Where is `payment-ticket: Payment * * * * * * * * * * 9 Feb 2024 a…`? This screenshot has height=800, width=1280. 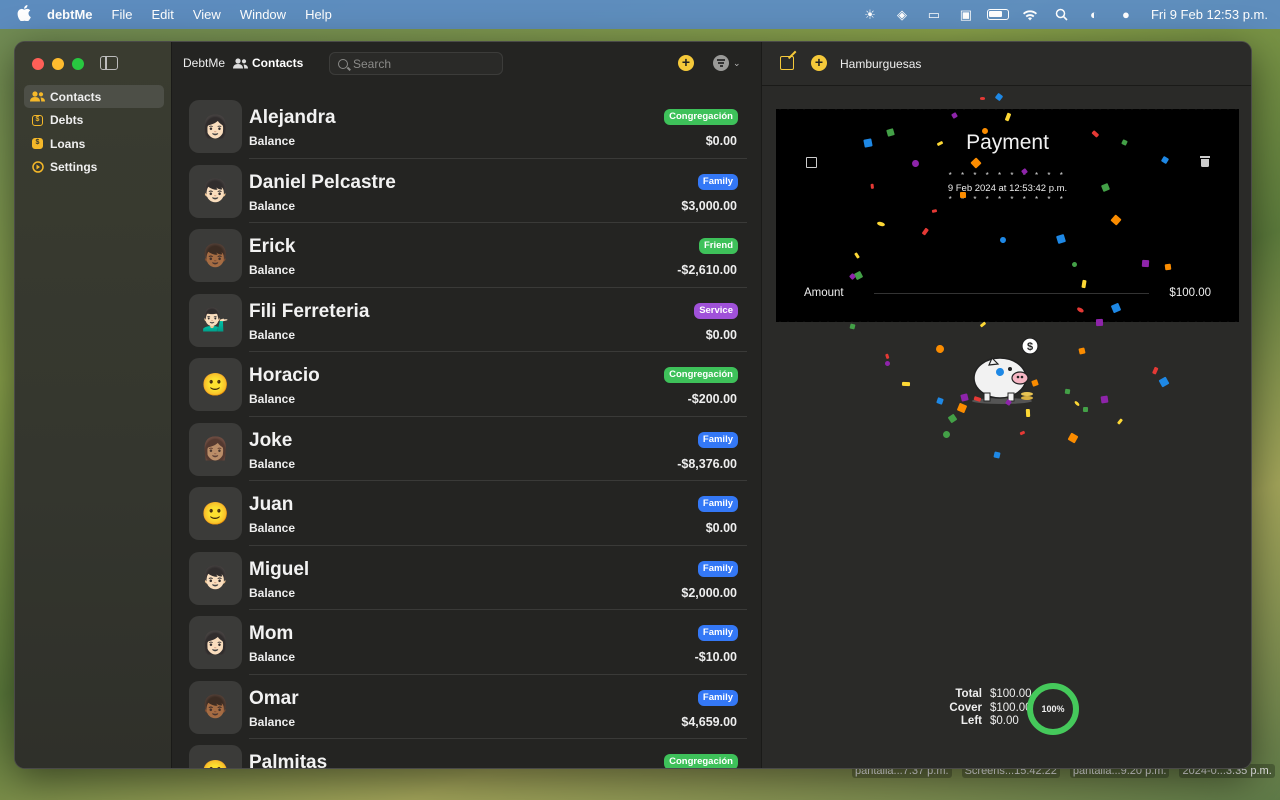 payment-ticket: Payment * * * * * * * * * * 9 Feb 2024 a… is located at coordinates (1007, 215).